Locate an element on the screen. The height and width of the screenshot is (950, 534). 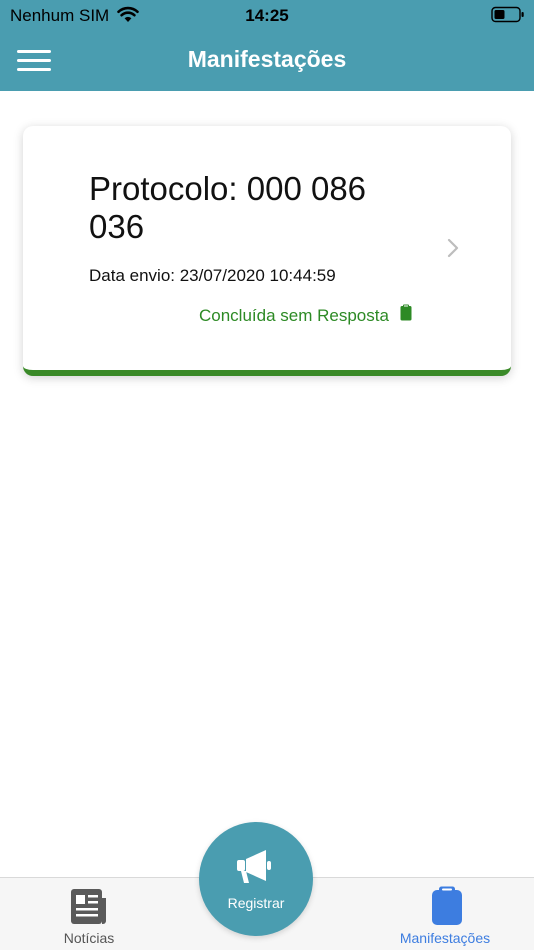
tab-label-noticias: Notícias is located at coordinates (89, 938).